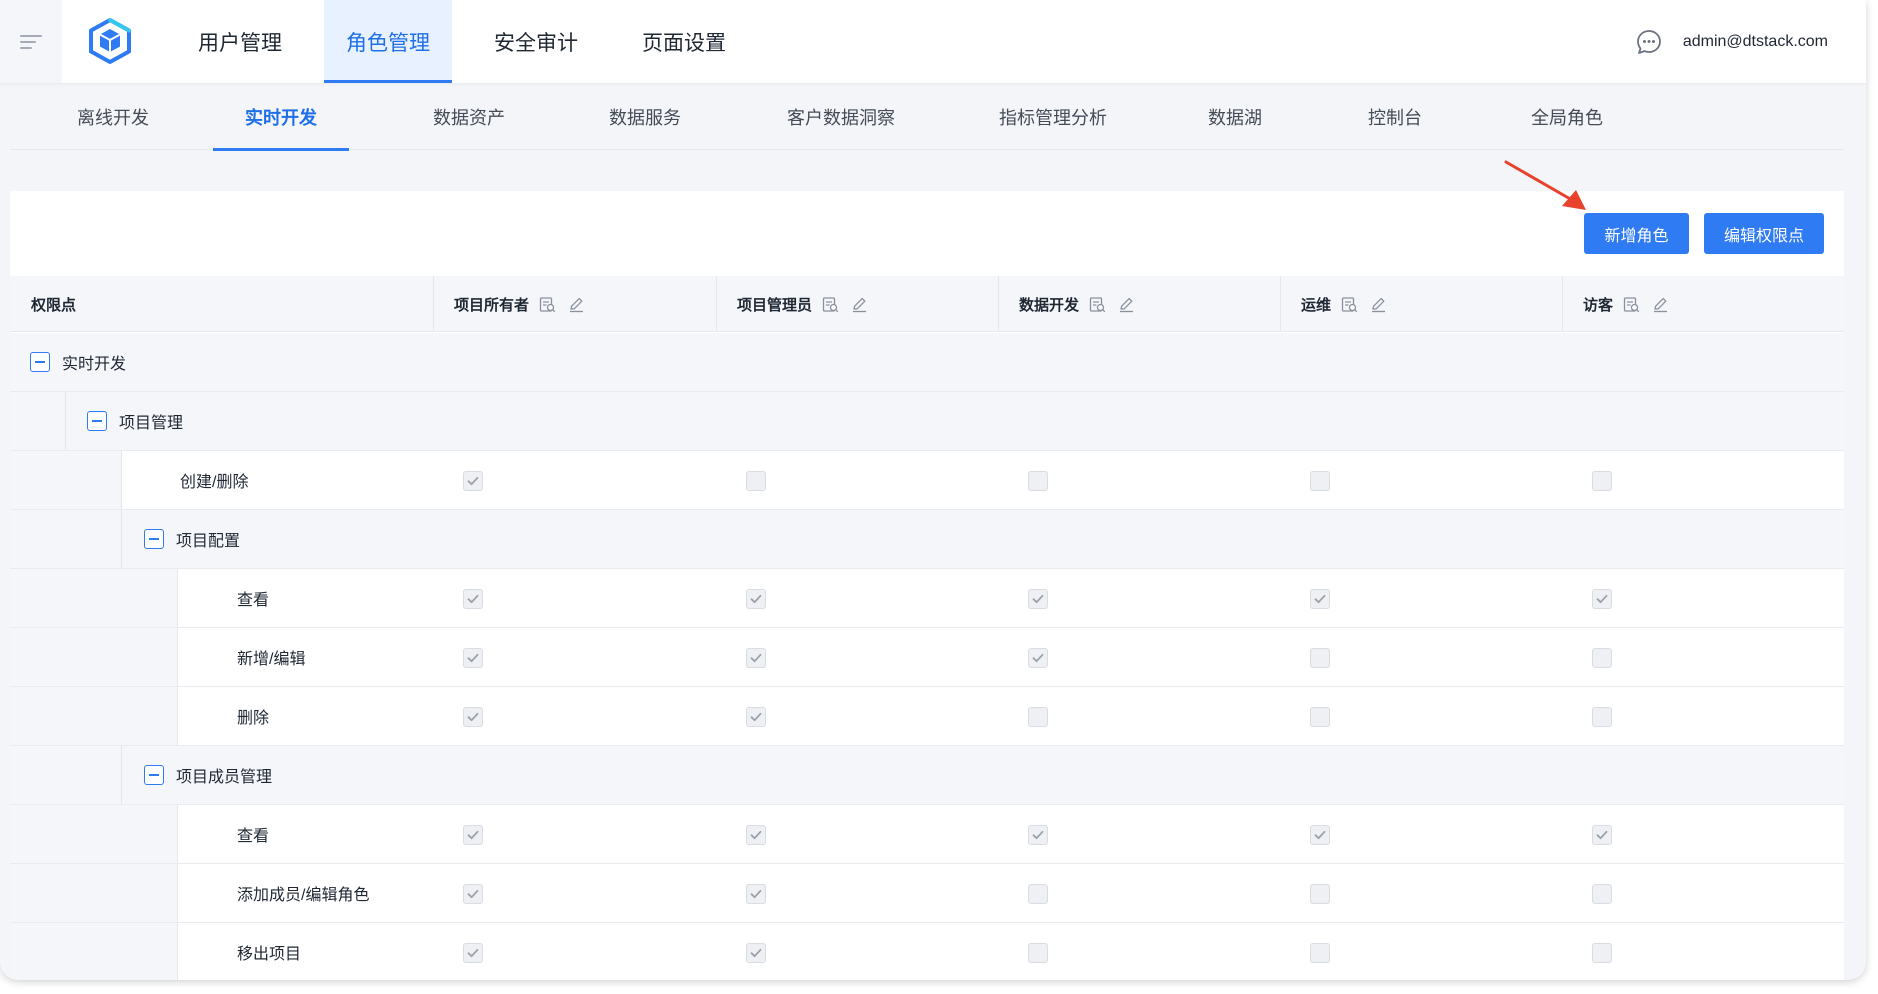 Image resolution: width=1878 pixels, height=994 pixels. What do you see at coordinates (1053, 117) in the screenshot?
I see `subtab-metric-analysis: 指标管理分析` at bounding box center [1053, 117].